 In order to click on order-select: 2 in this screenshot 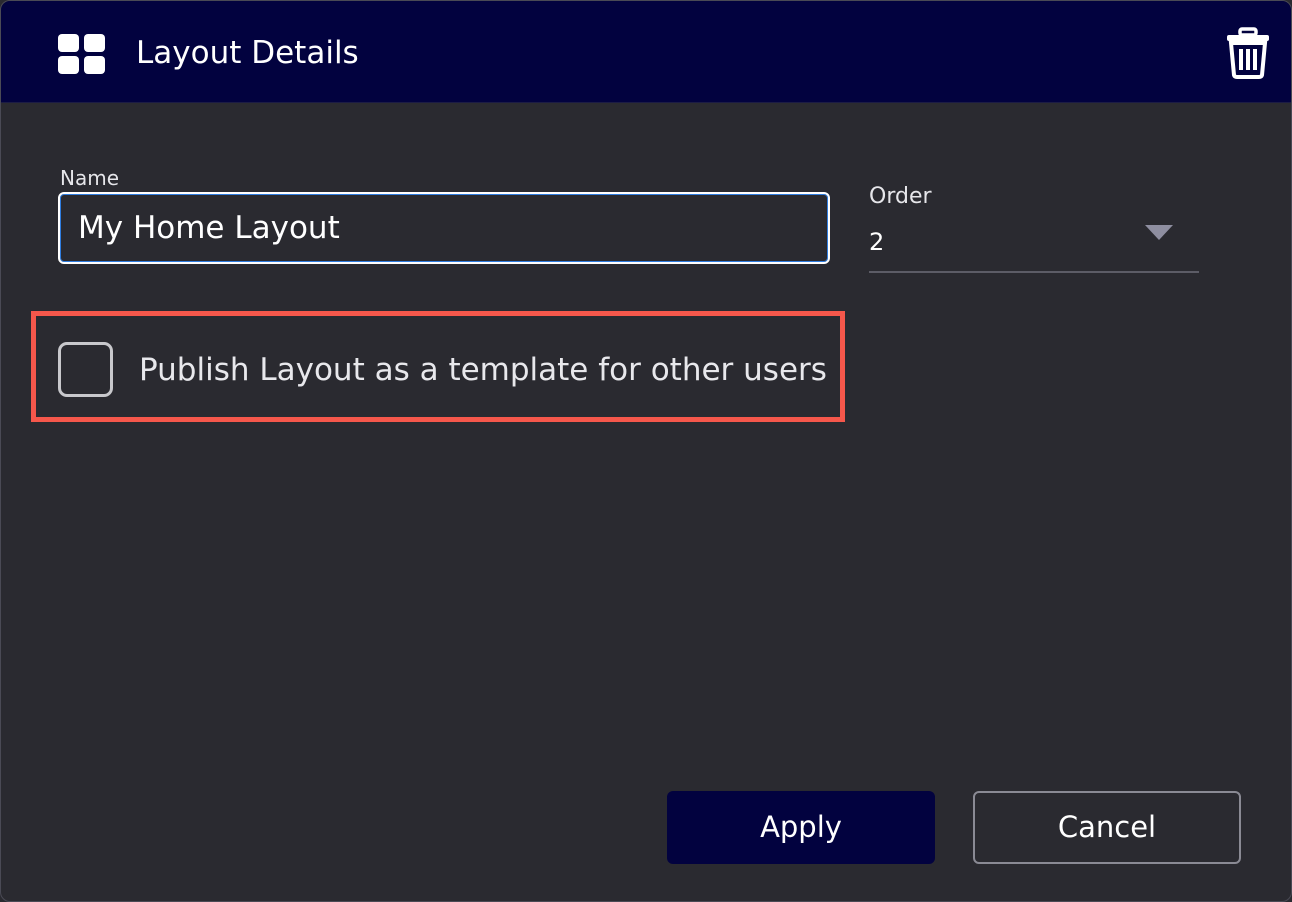, I will do `click(1034, 244)`.